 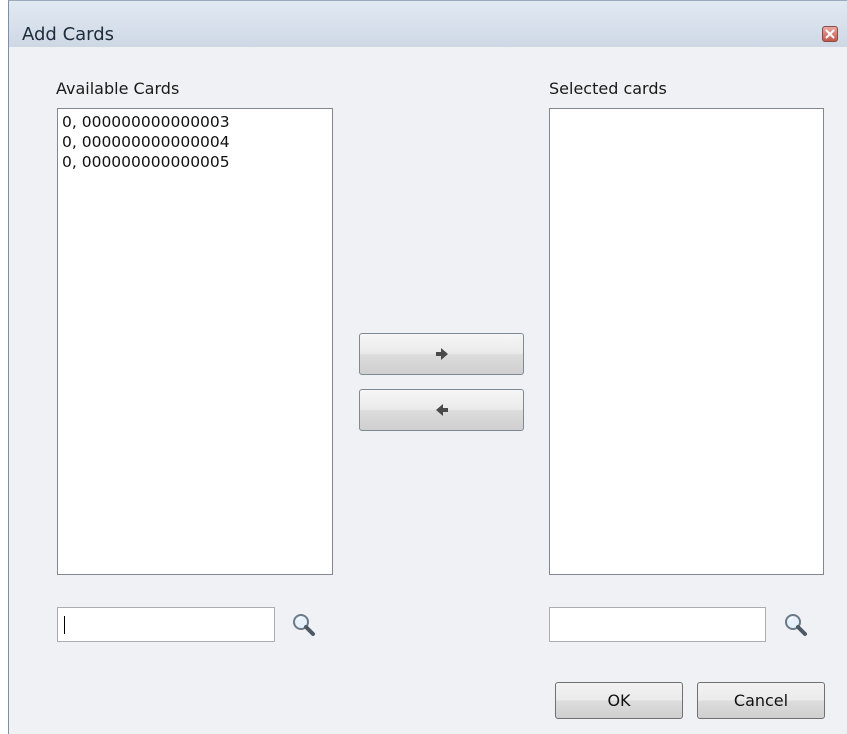 What do you see at coordinates (197, 122) in the screenshot?
I see `list-item: 0, 000000000000003` at bounding box center [197, 122].